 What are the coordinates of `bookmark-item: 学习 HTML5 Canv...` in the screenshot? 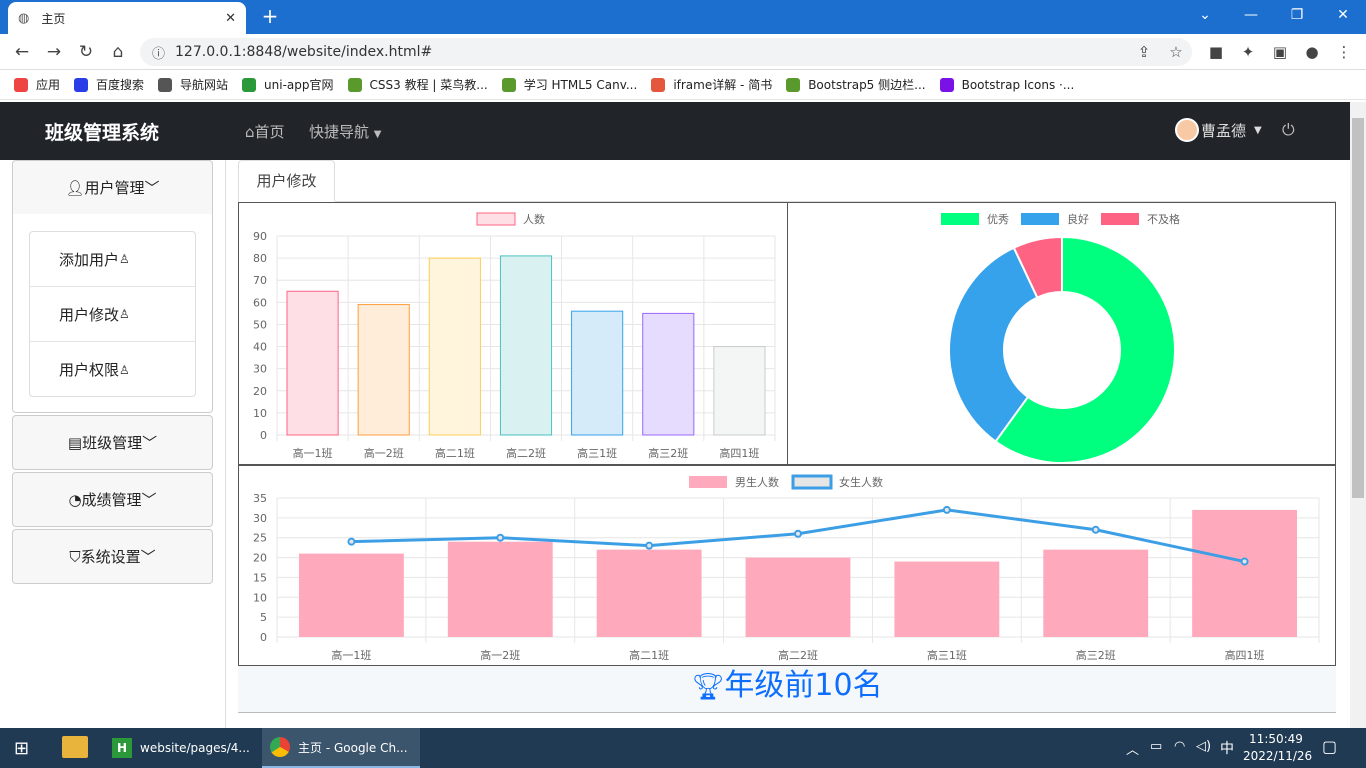 It's located at (569, 84).